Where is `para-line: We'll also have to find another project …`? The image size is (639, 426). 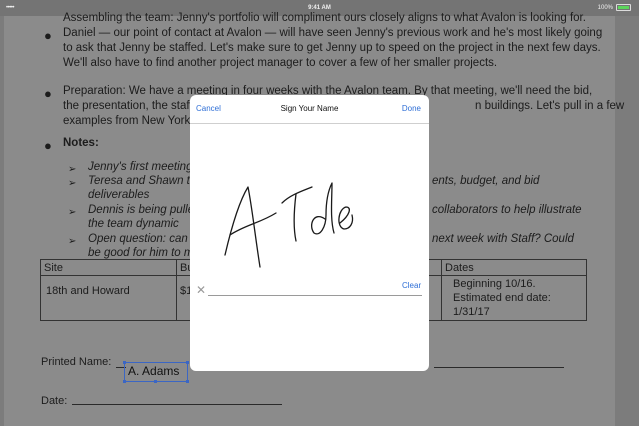 para-line: We'll also have to find another project … is located at coordinates (280, 63).